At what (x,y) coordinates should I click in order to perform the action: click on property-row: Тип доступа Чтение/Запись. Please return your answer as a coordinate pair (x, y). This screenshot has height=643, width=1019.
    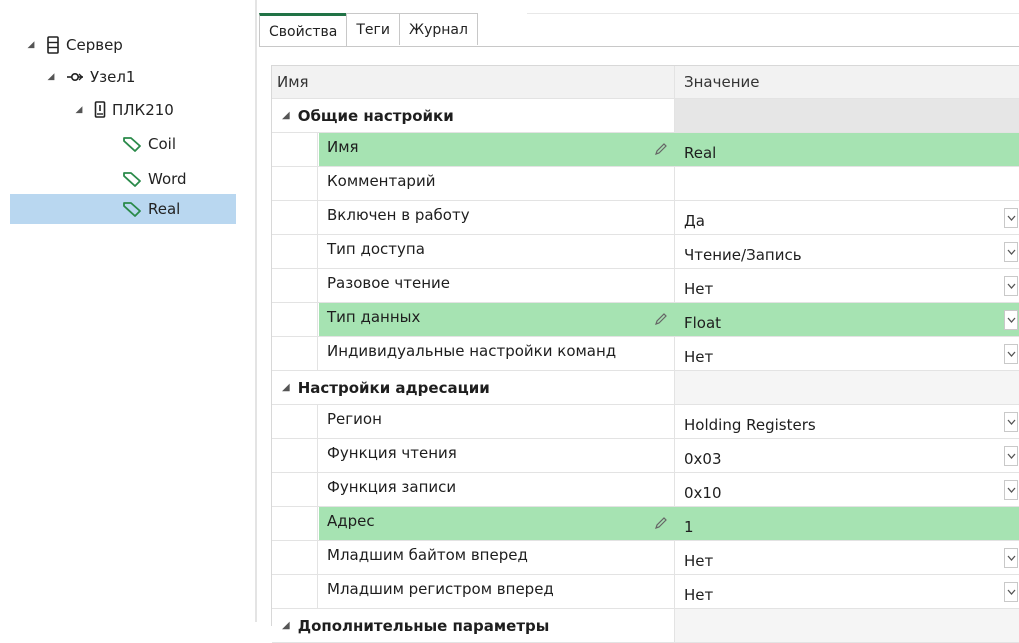
    Looking at the image, I should click on (645, 252).